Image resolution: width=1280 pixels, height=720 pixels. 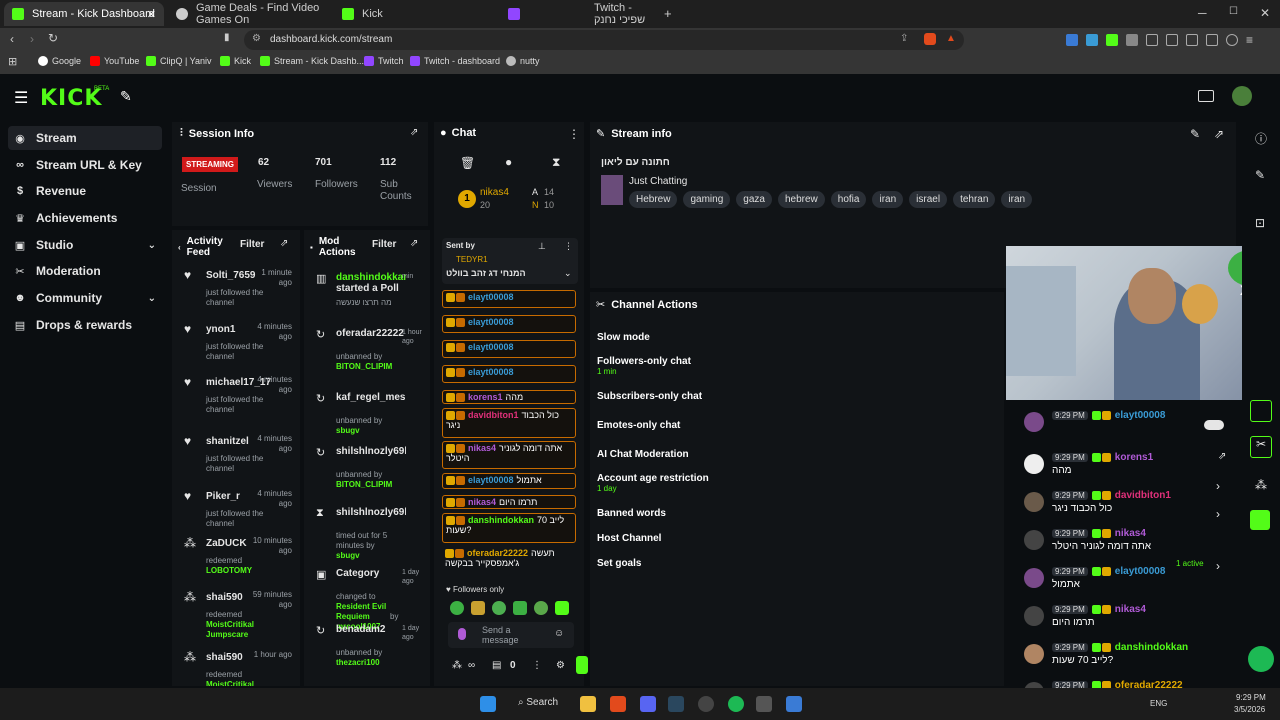 I want to click on chat-input: Send a message ☺, so click(x=511, y=635).